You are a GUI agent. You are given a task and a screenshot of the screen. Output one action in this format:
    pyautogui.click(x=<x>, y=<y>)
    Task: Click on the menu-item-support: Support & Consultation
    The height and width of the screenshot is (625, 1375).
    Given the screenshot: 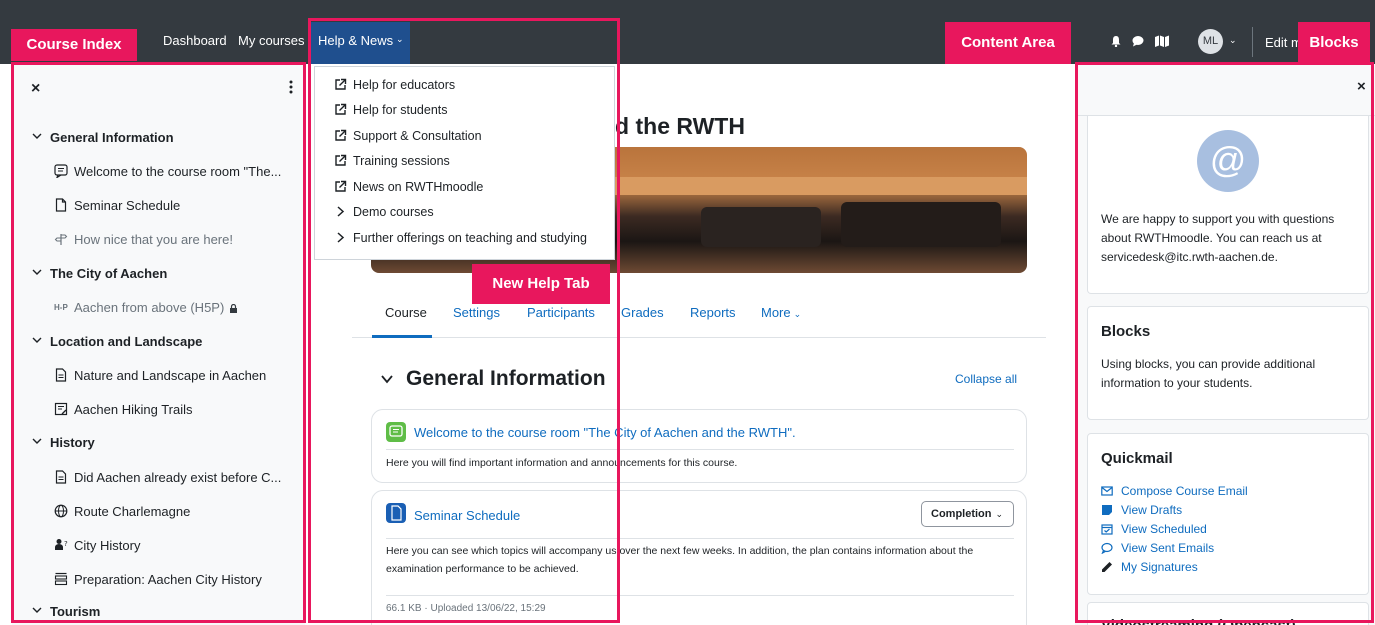 What is the action you would take?
    pyautogui.click(x=464, y=137)
    